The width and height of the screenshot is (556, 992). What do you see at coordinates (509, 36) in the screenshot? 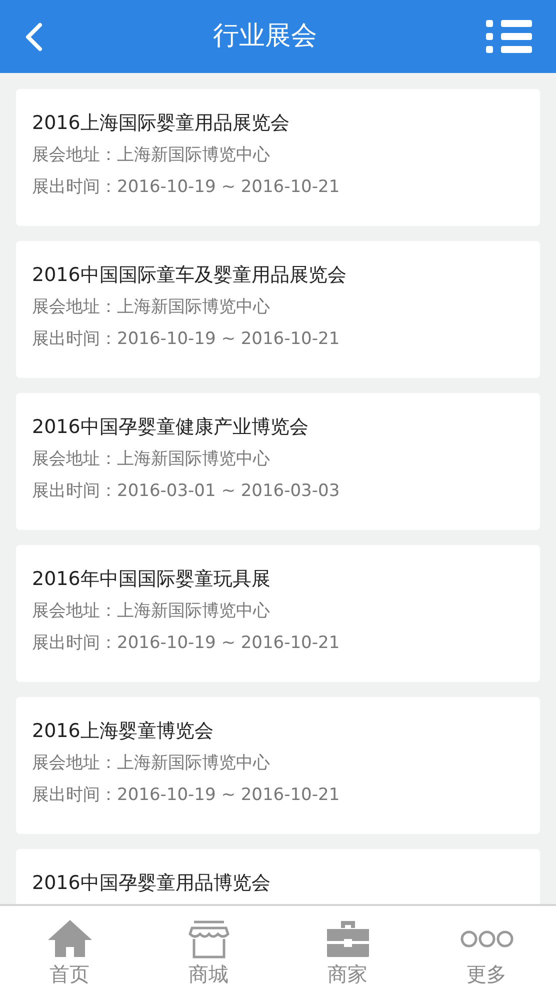
I see `menu-icon` at bounding box center [509, 36].